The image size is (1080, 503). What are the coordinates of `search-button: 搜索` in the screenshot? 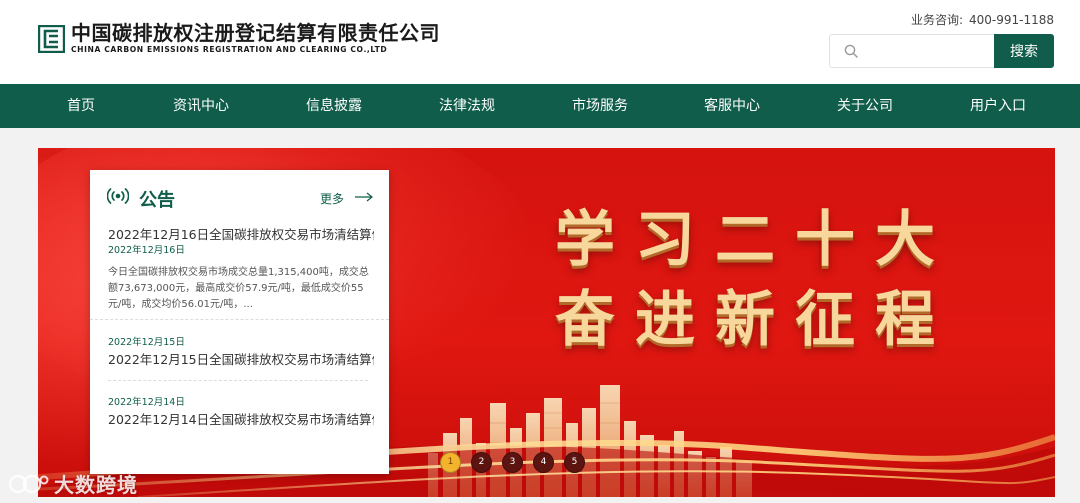 It's located at (1024, 51).